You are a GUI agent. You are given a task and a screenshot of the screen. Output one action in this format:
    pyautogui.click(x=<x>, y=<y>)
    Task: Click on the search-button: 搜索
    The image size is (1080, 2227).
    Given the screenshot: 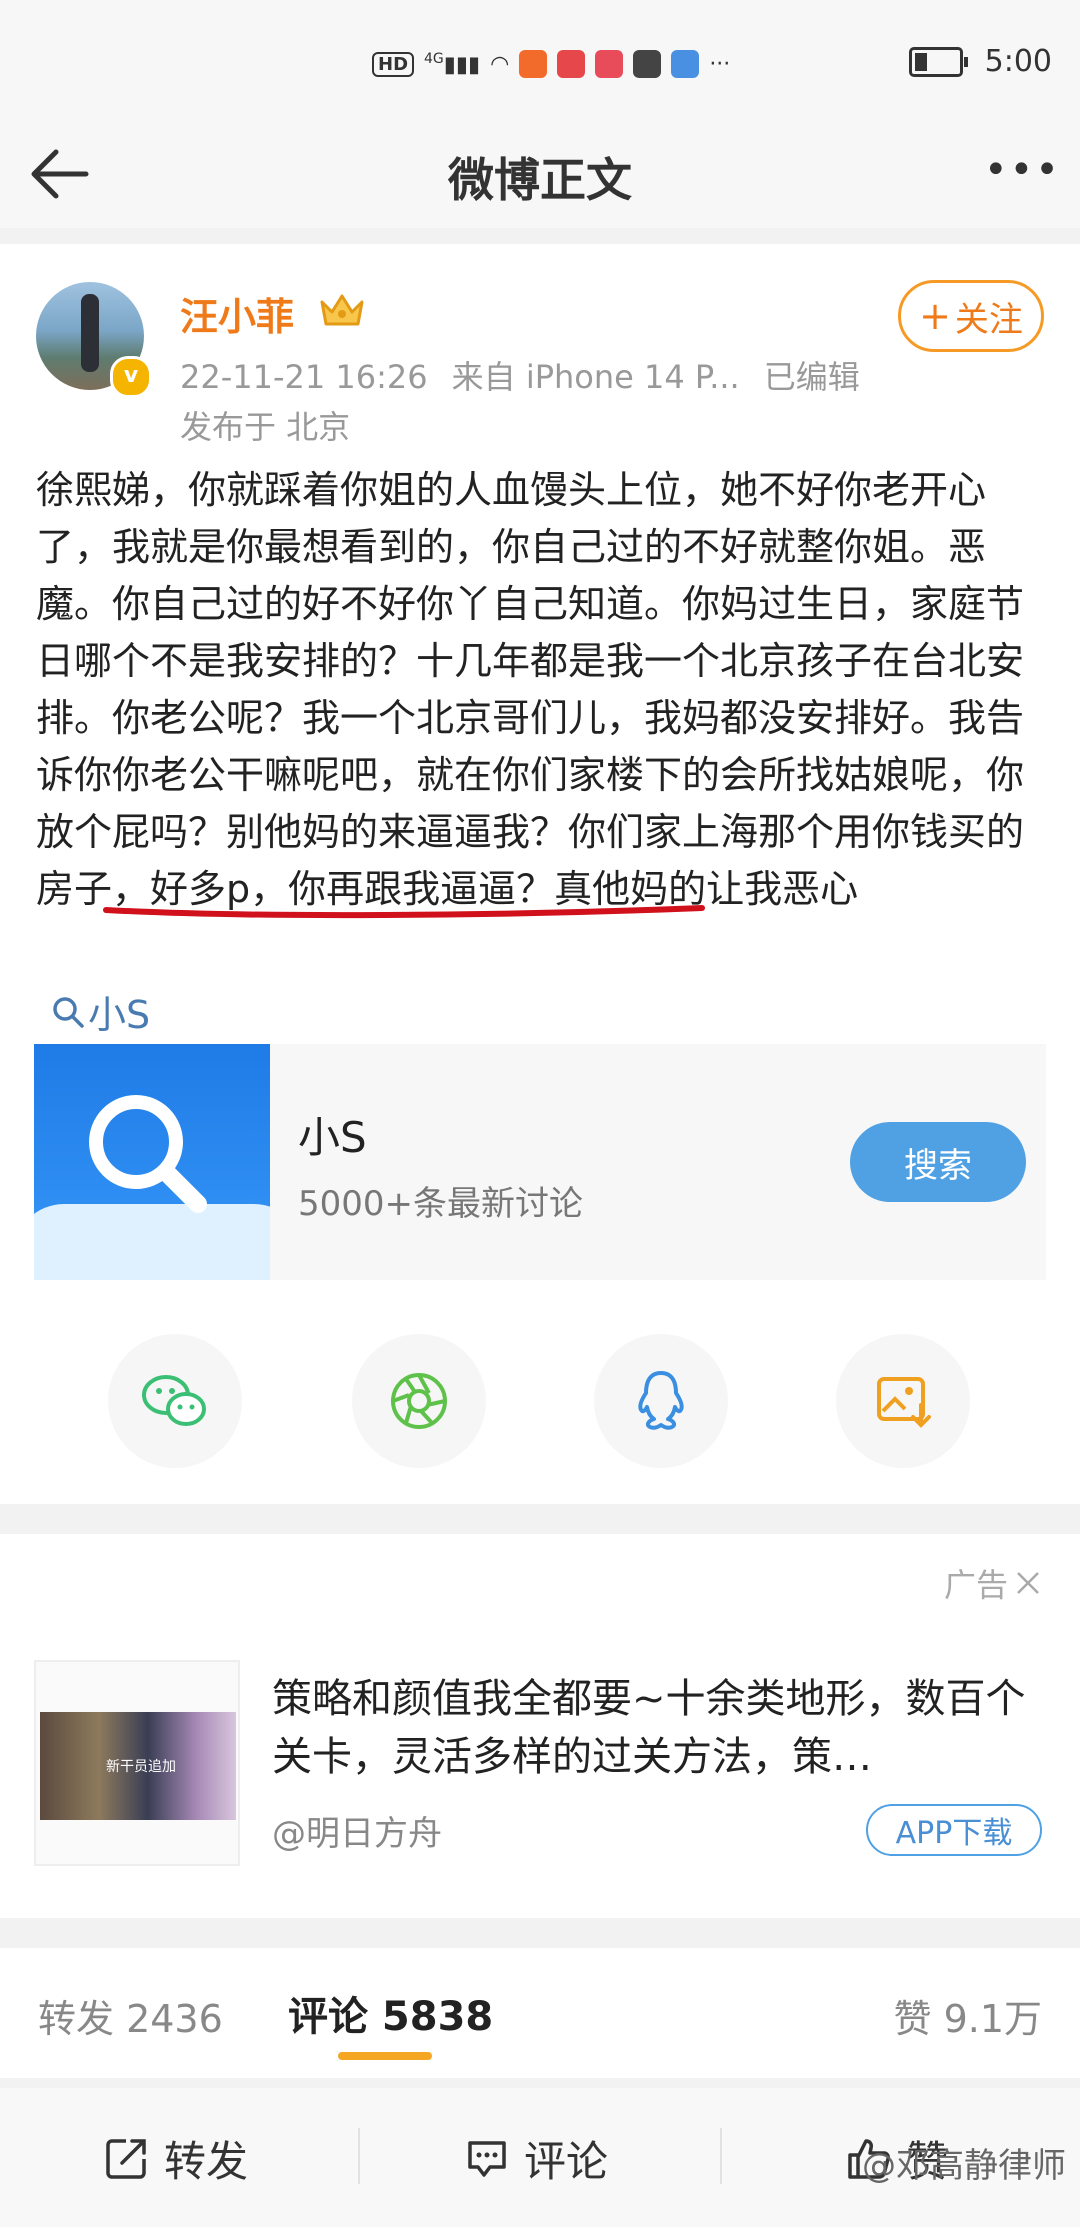 What is the action you would take?
    pyautogui.click(x=938, y=1162)
    